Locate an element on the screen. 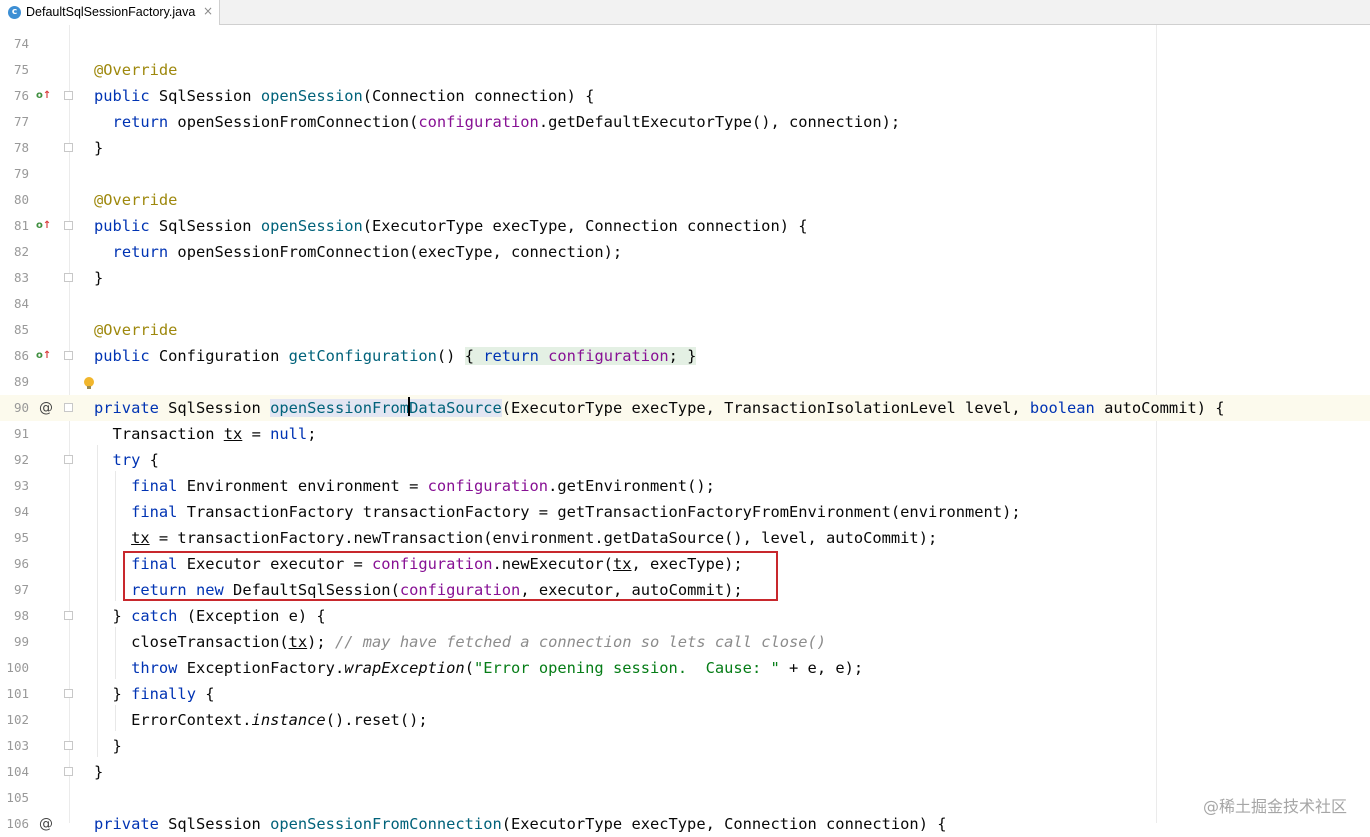 Image resolution: width=1370 pixels, height=837 pixels. line-number: 78 is located at coordinates (21, 147).